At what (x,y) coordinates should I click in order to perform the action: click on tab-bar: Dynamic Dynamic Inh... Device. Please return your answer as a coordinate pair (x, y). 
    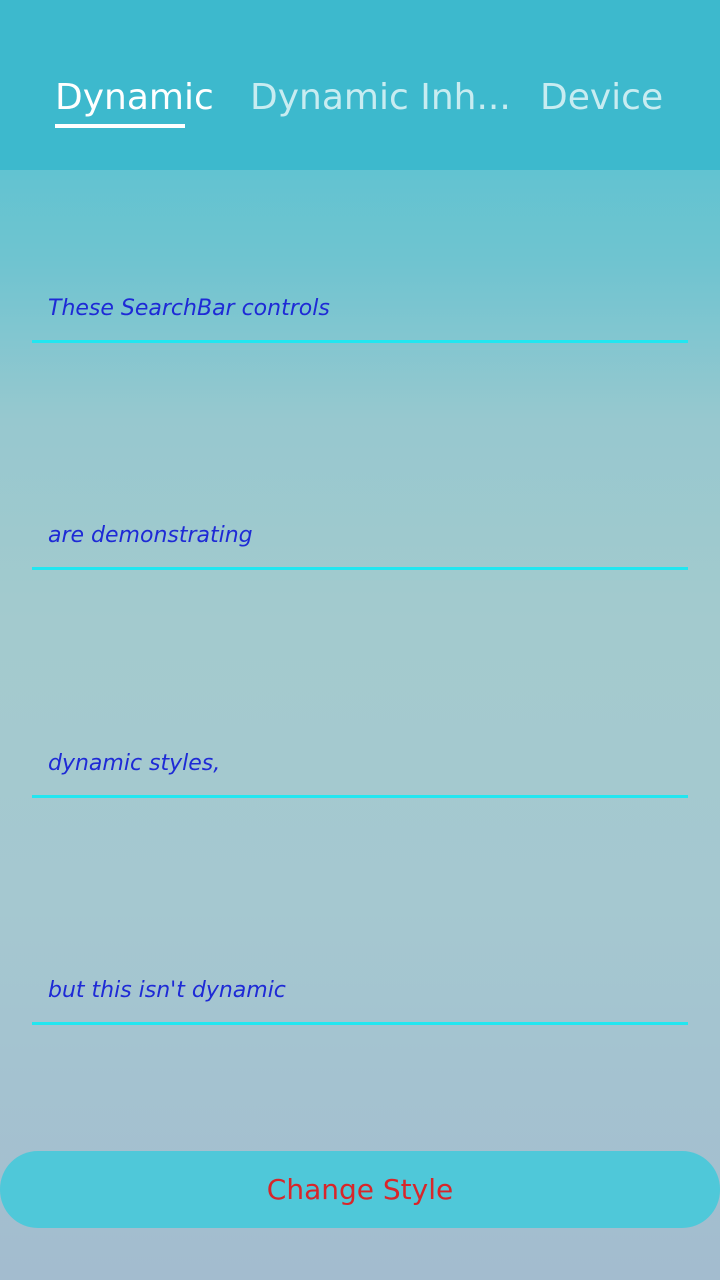
    Looking at the image, I should click on (360, 85).